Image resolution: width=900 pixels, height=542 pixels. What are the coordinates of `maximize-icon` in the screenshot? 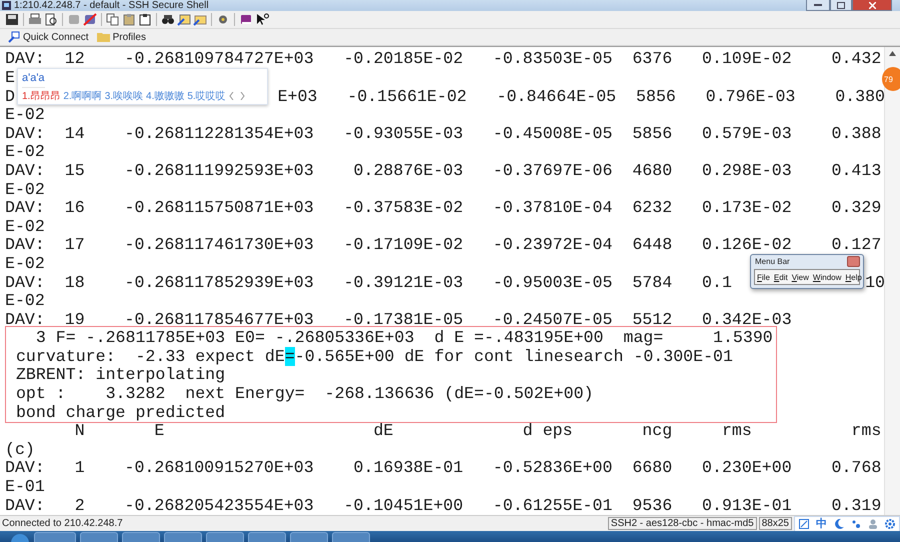 It's located at (841, 5).